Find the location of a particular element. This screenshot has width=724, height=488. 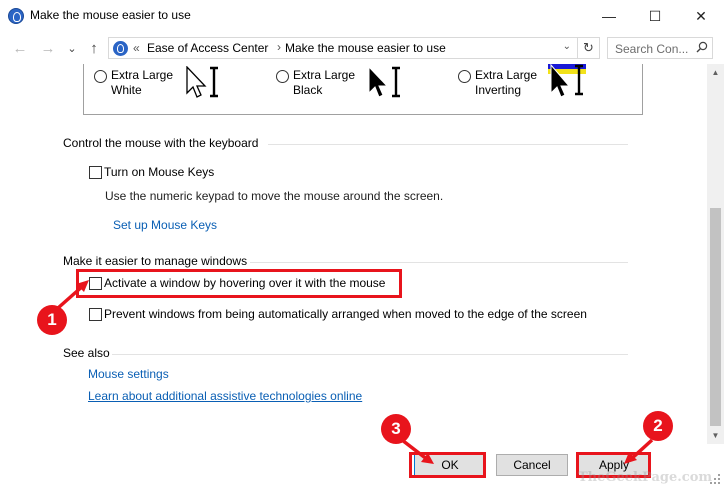

radio-extra-large-inverting is located at coordinates (464, 76).